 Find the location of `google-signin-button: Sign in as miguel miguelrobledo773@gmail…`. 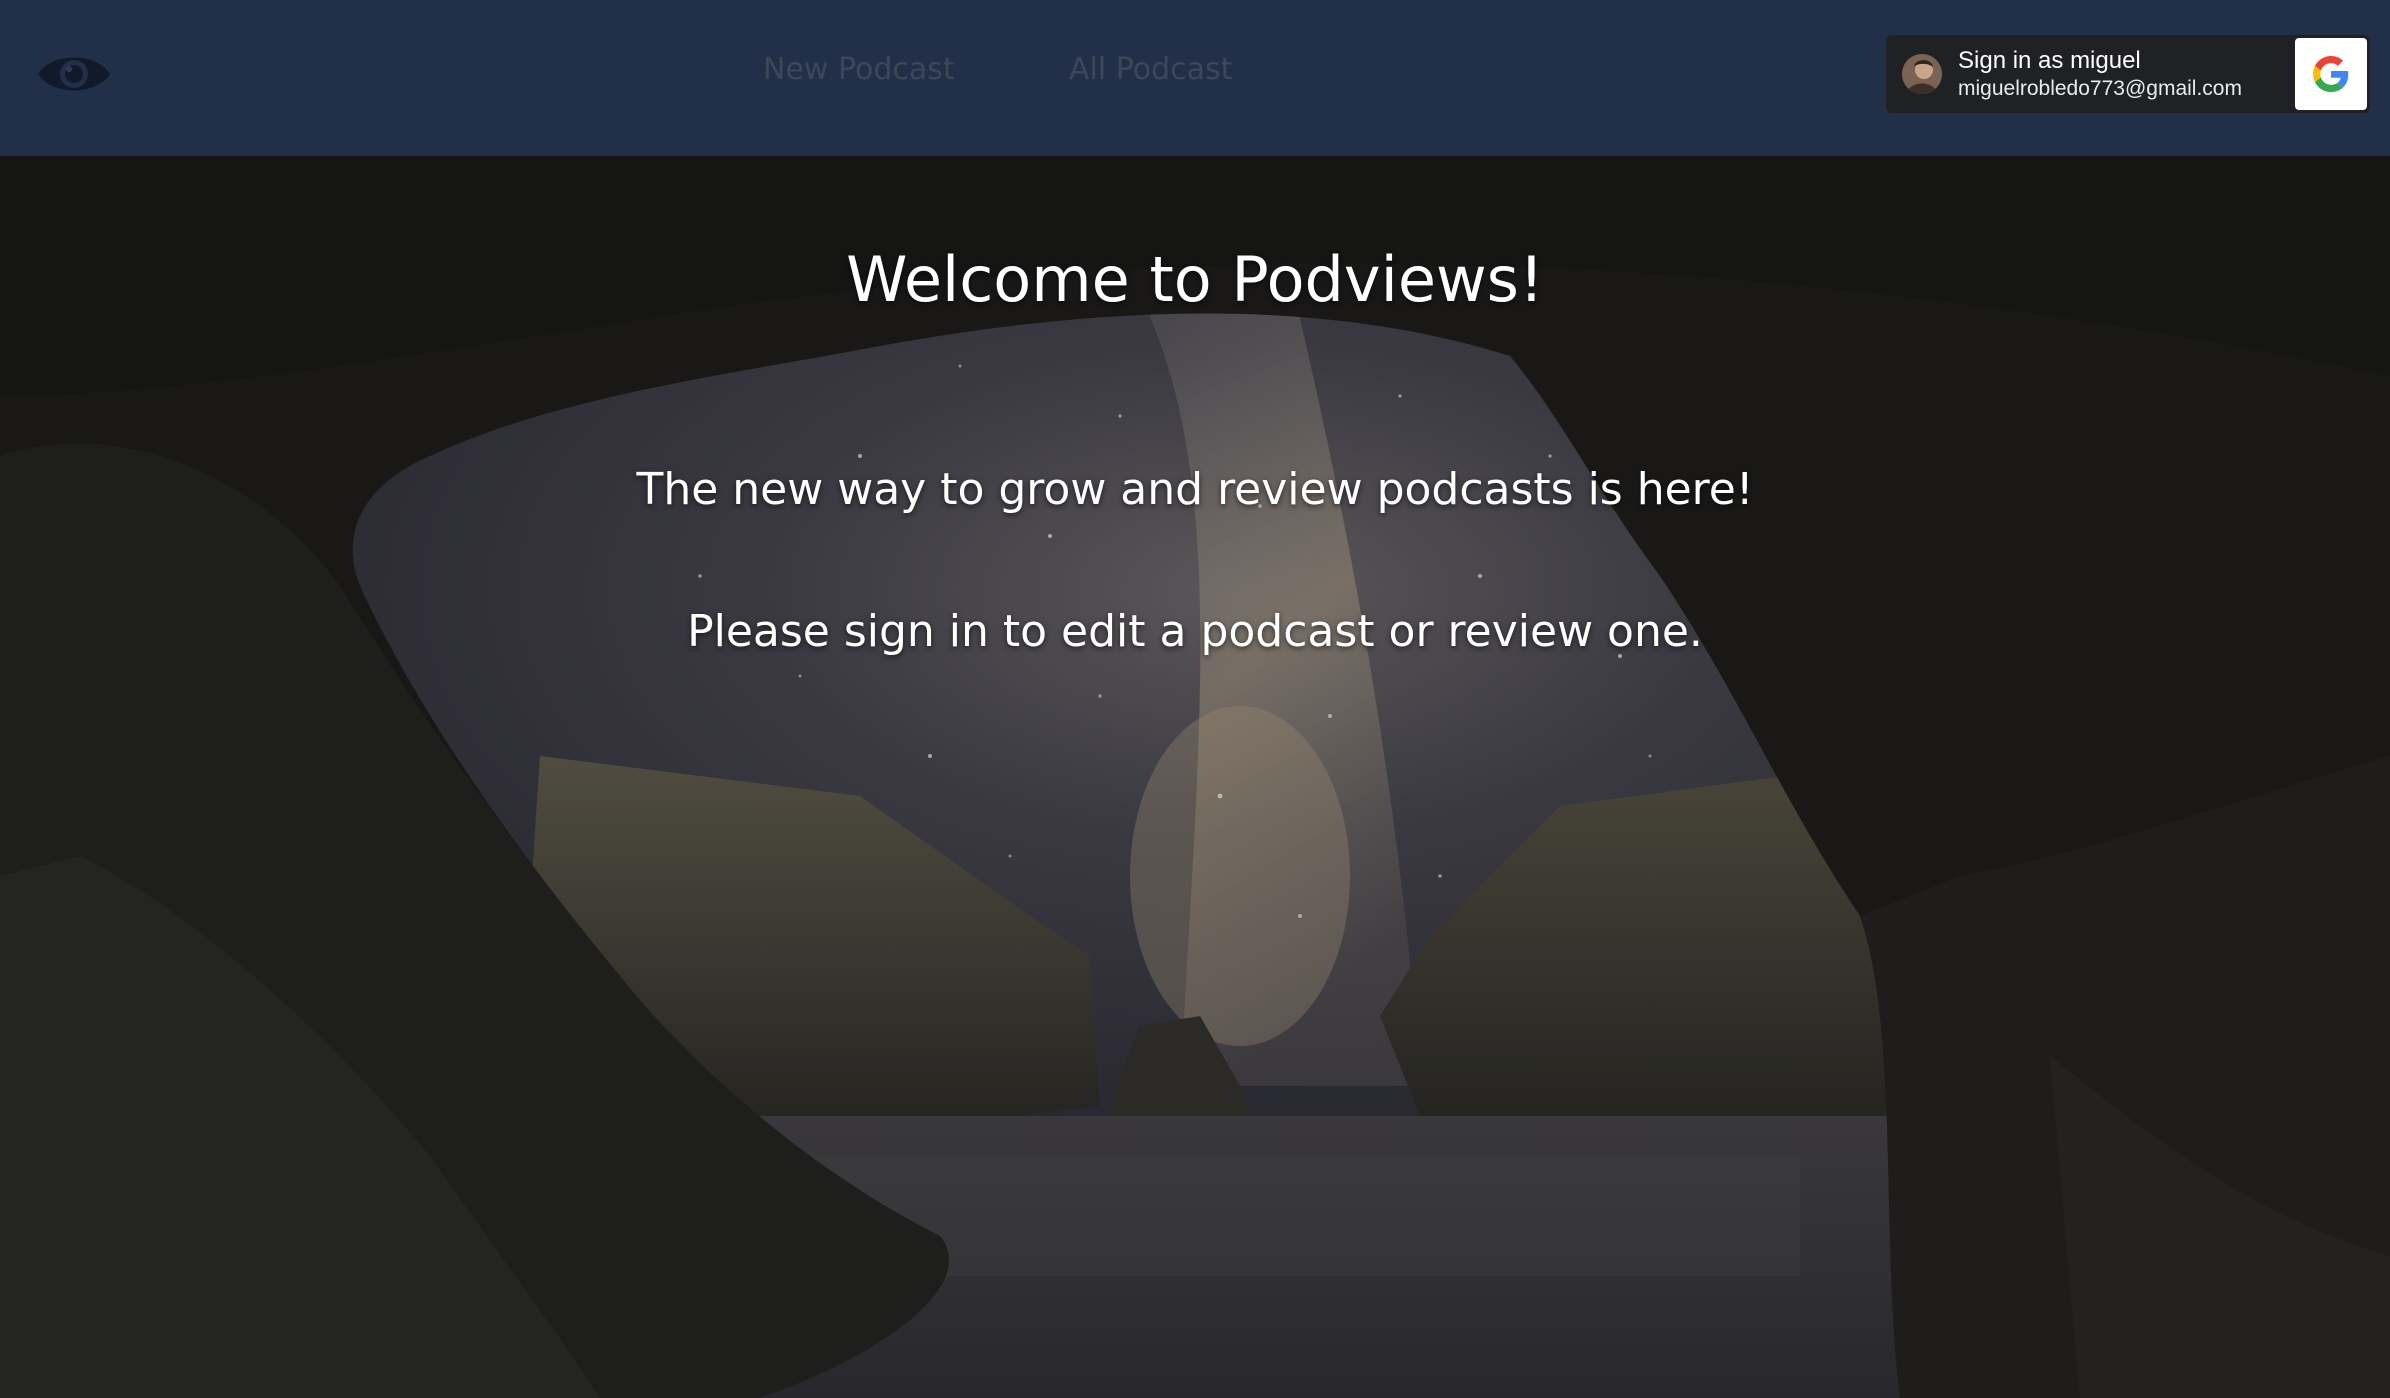

google-signin-button: Sign in as miguel miguelrobledo773@gmail… is located at coordinates (2128, 74).